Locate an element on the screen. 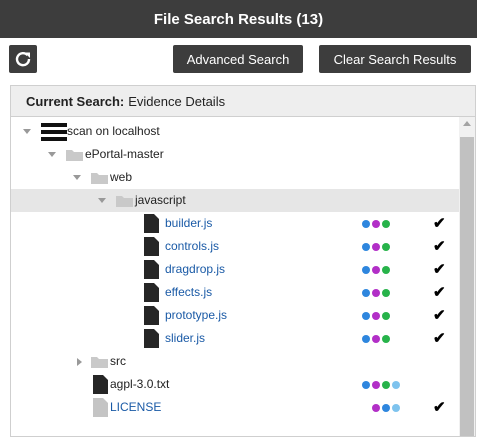 The height and width of the screenshot is (439, 477). clear-search-results-button: Clear Search Results is located at coordinates (395, 59).